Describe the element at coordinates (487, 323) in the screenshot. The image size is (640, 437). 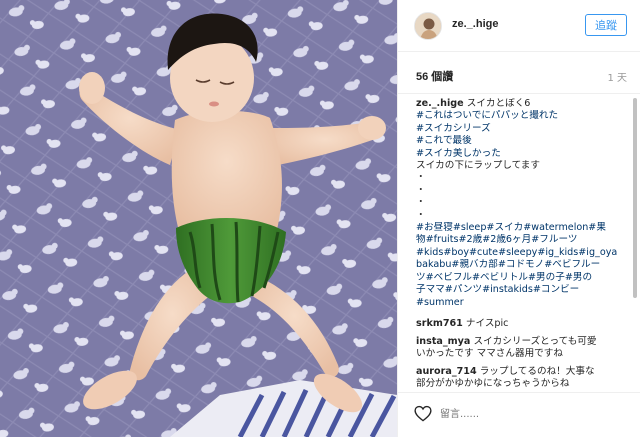
I see `comment-text: ナイスpic` at that location.